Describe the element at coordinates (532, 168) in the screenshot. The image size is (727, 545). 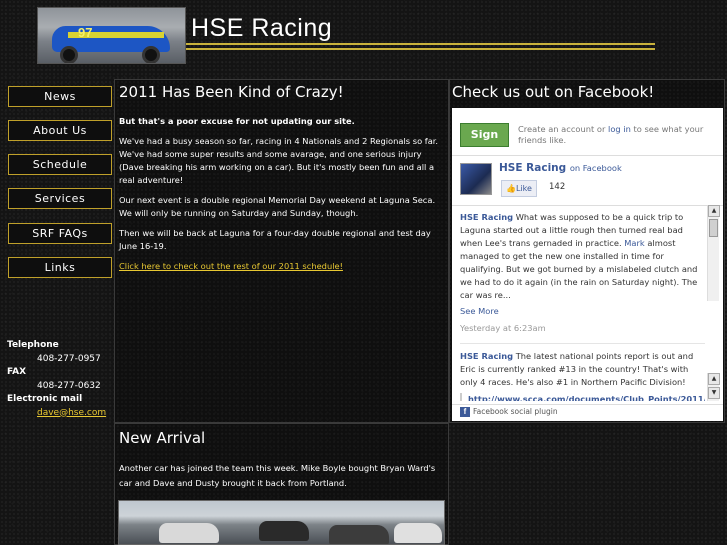
I see `fb-page-name: HSE Racing` at that location.